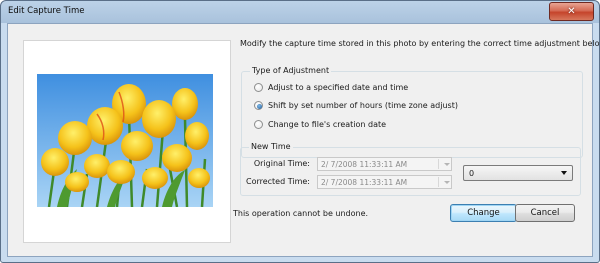 This screenshot has height=263, width=600. I want to click on photo-preview, so click(125, 140).